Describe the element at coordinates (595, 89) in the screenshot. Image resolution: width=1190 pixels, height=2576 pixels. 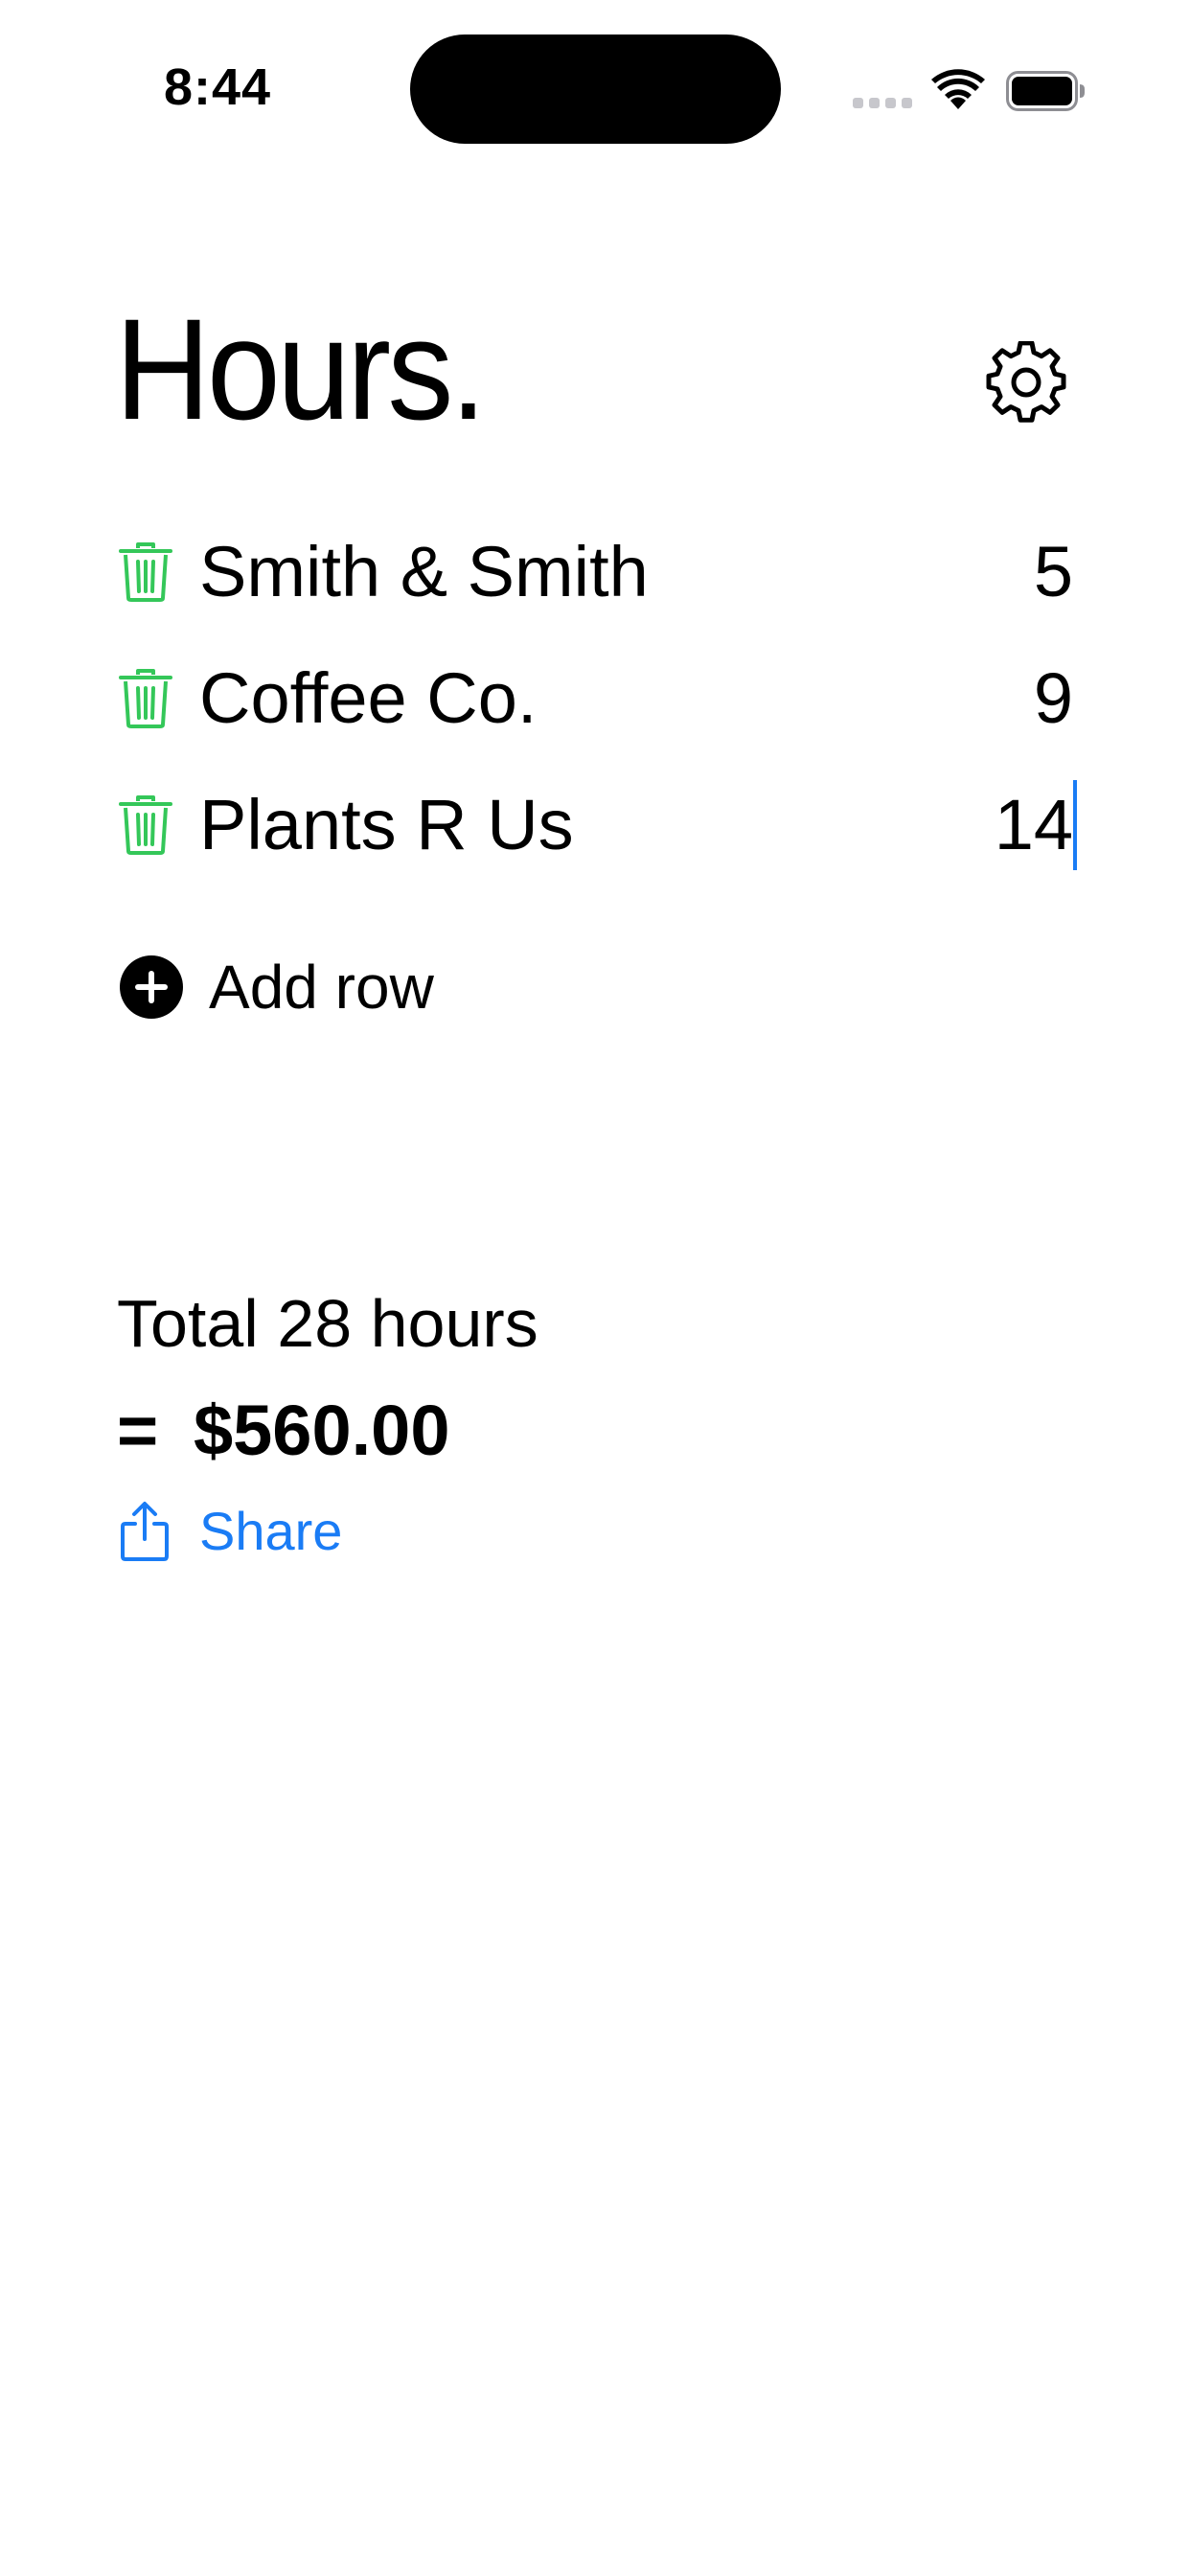
I see `dynamic-island` at that location.